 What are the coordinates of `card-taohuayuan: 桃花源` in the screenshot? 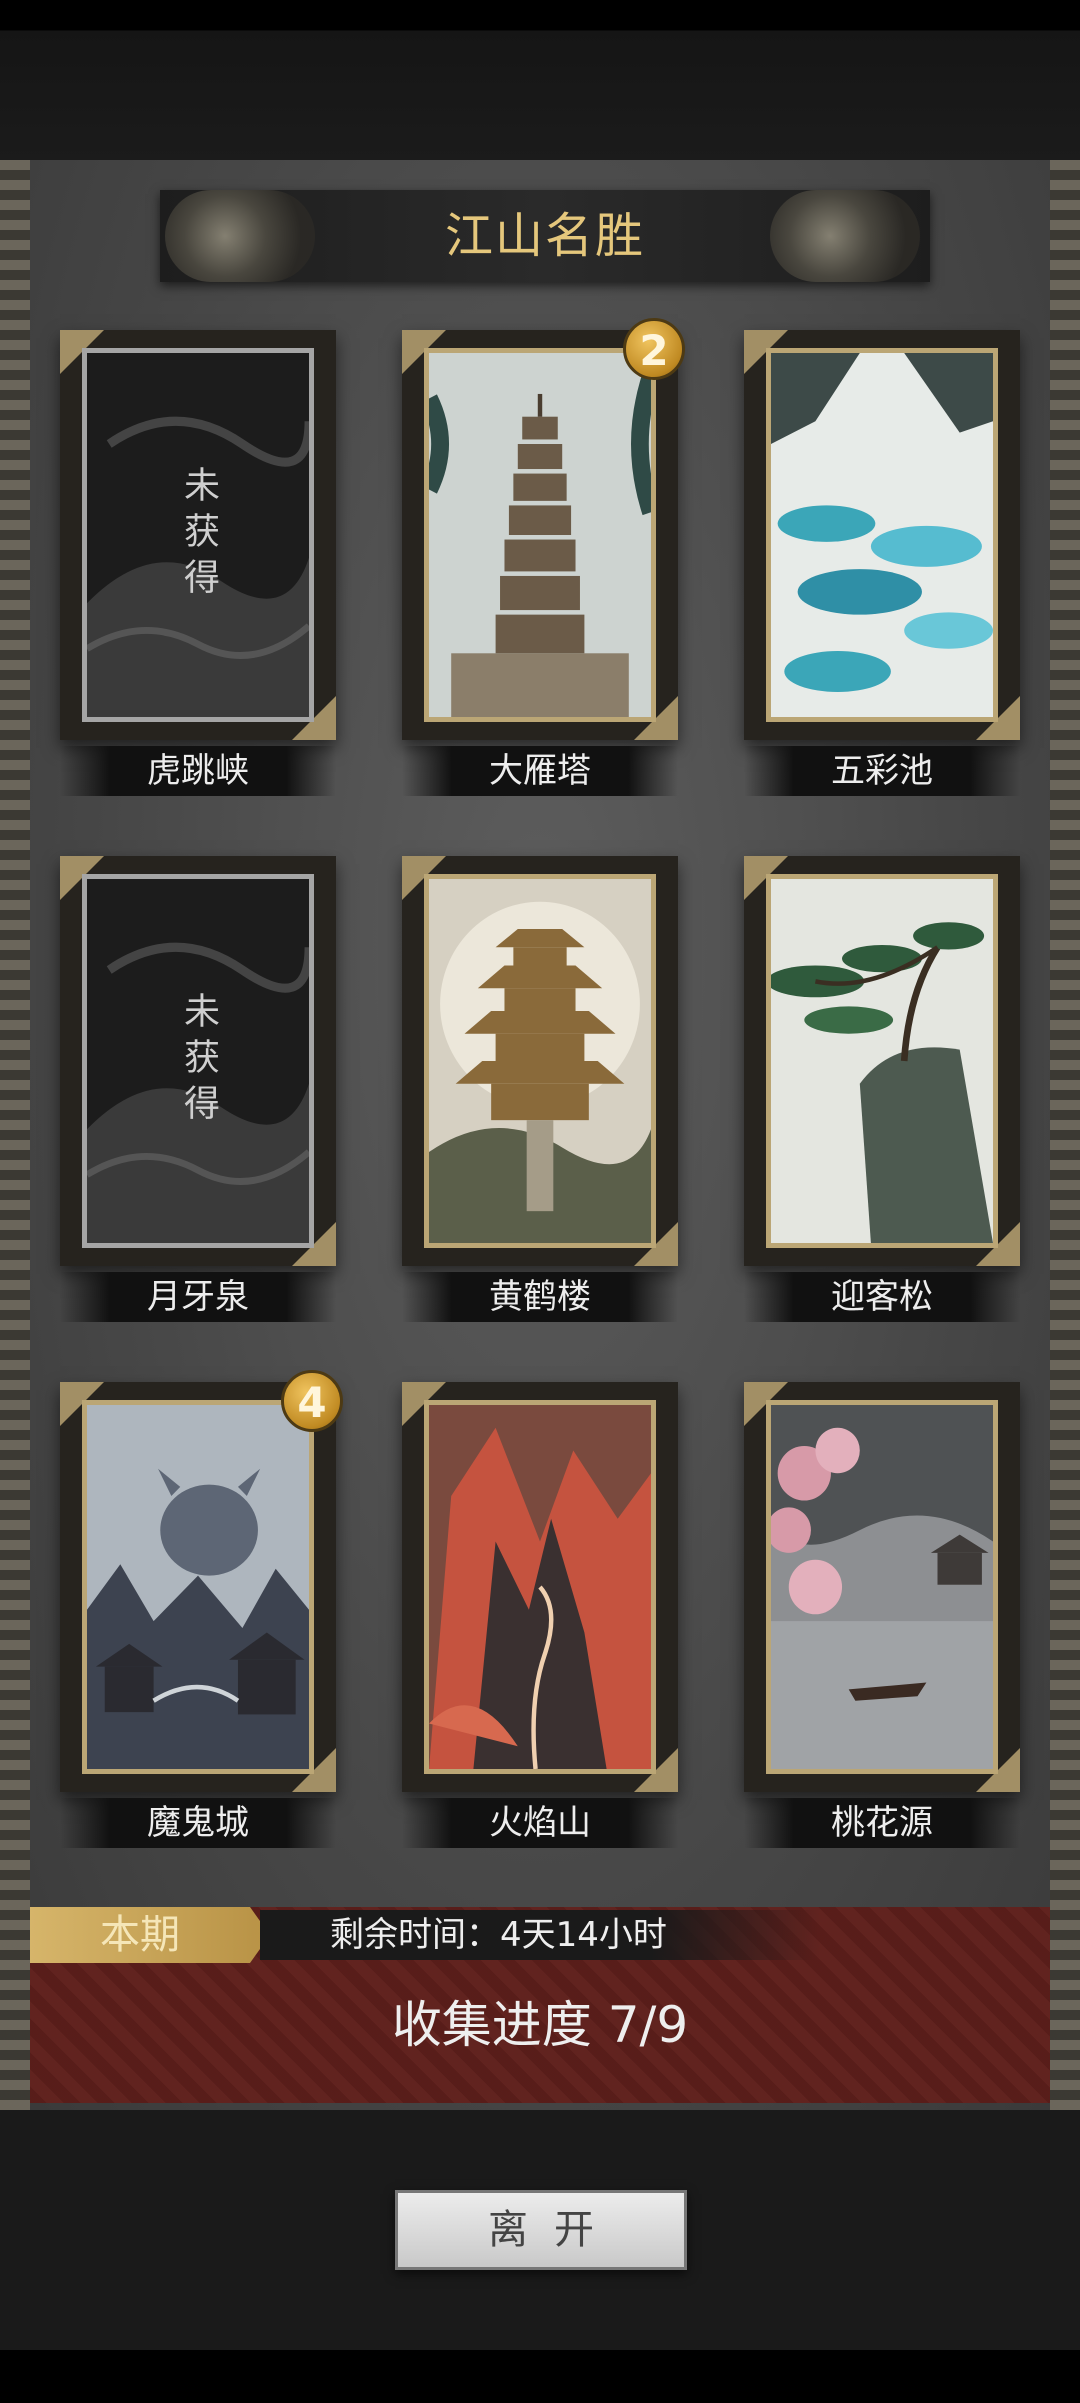 It's located at (882, 1619).